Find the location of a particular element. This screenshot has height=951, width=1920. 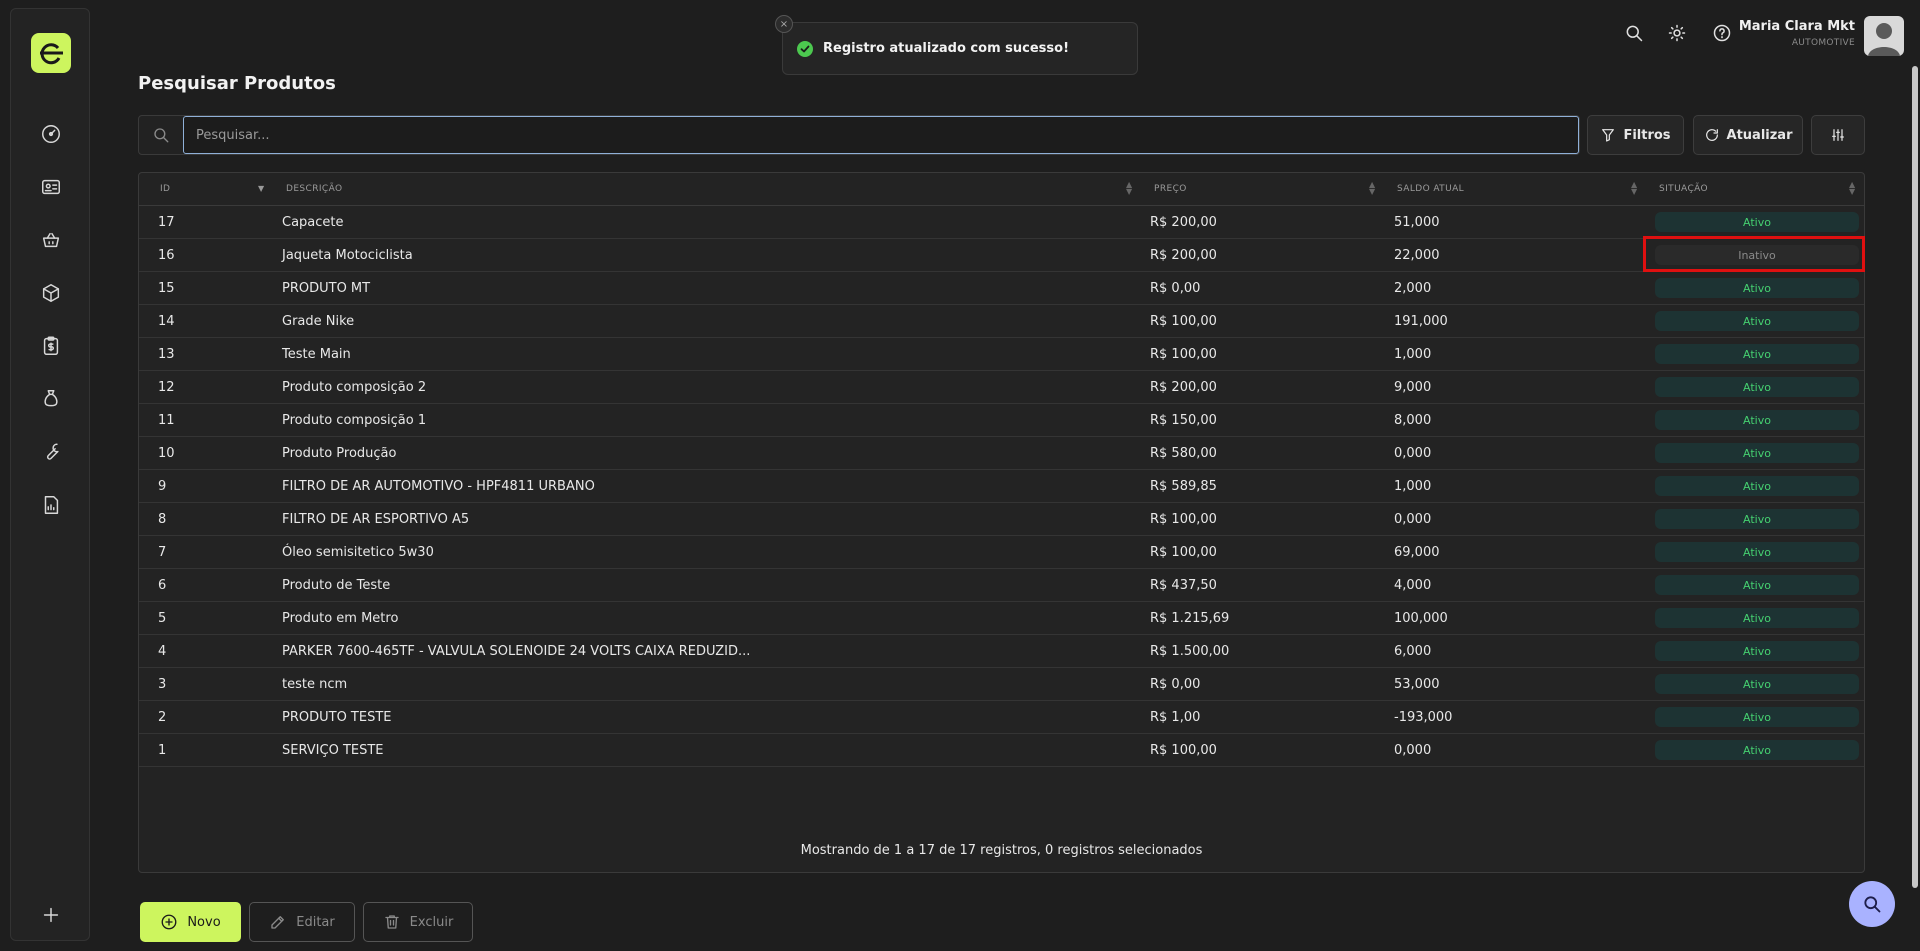

table-row: 5 Produto em Metro R$ 1.215,69 100,000 Ativo is located at coordinates (1001, 618).